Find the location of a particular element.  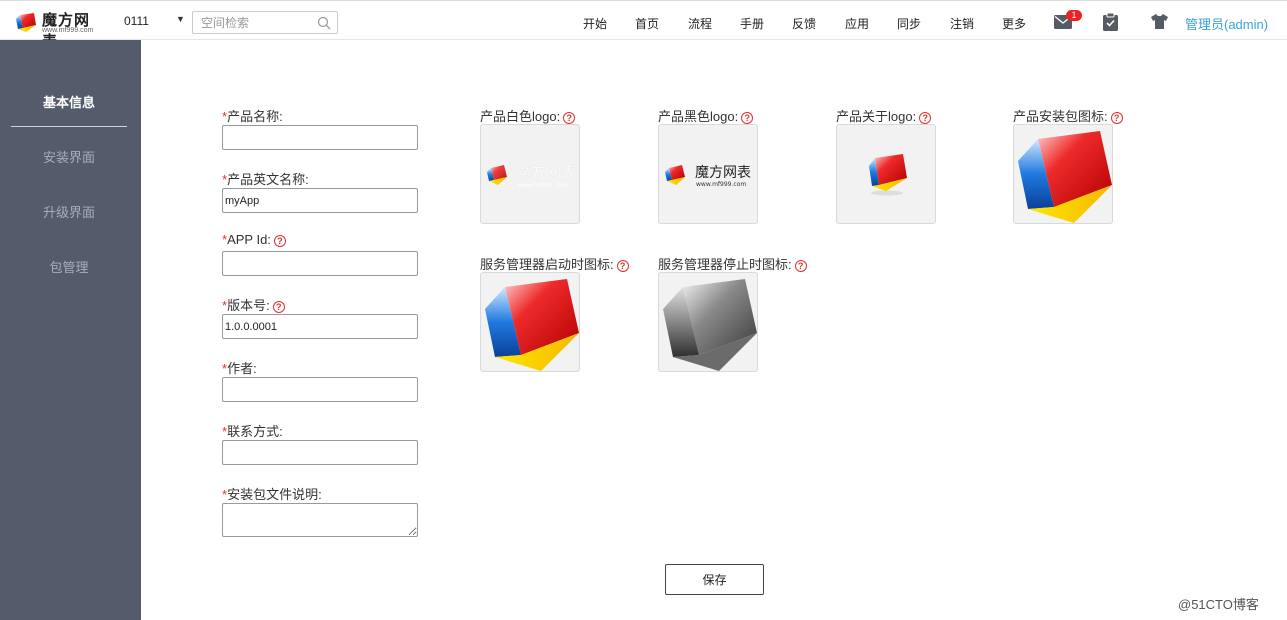

nav-more: 更多 is located at coordinates (1014, 23).